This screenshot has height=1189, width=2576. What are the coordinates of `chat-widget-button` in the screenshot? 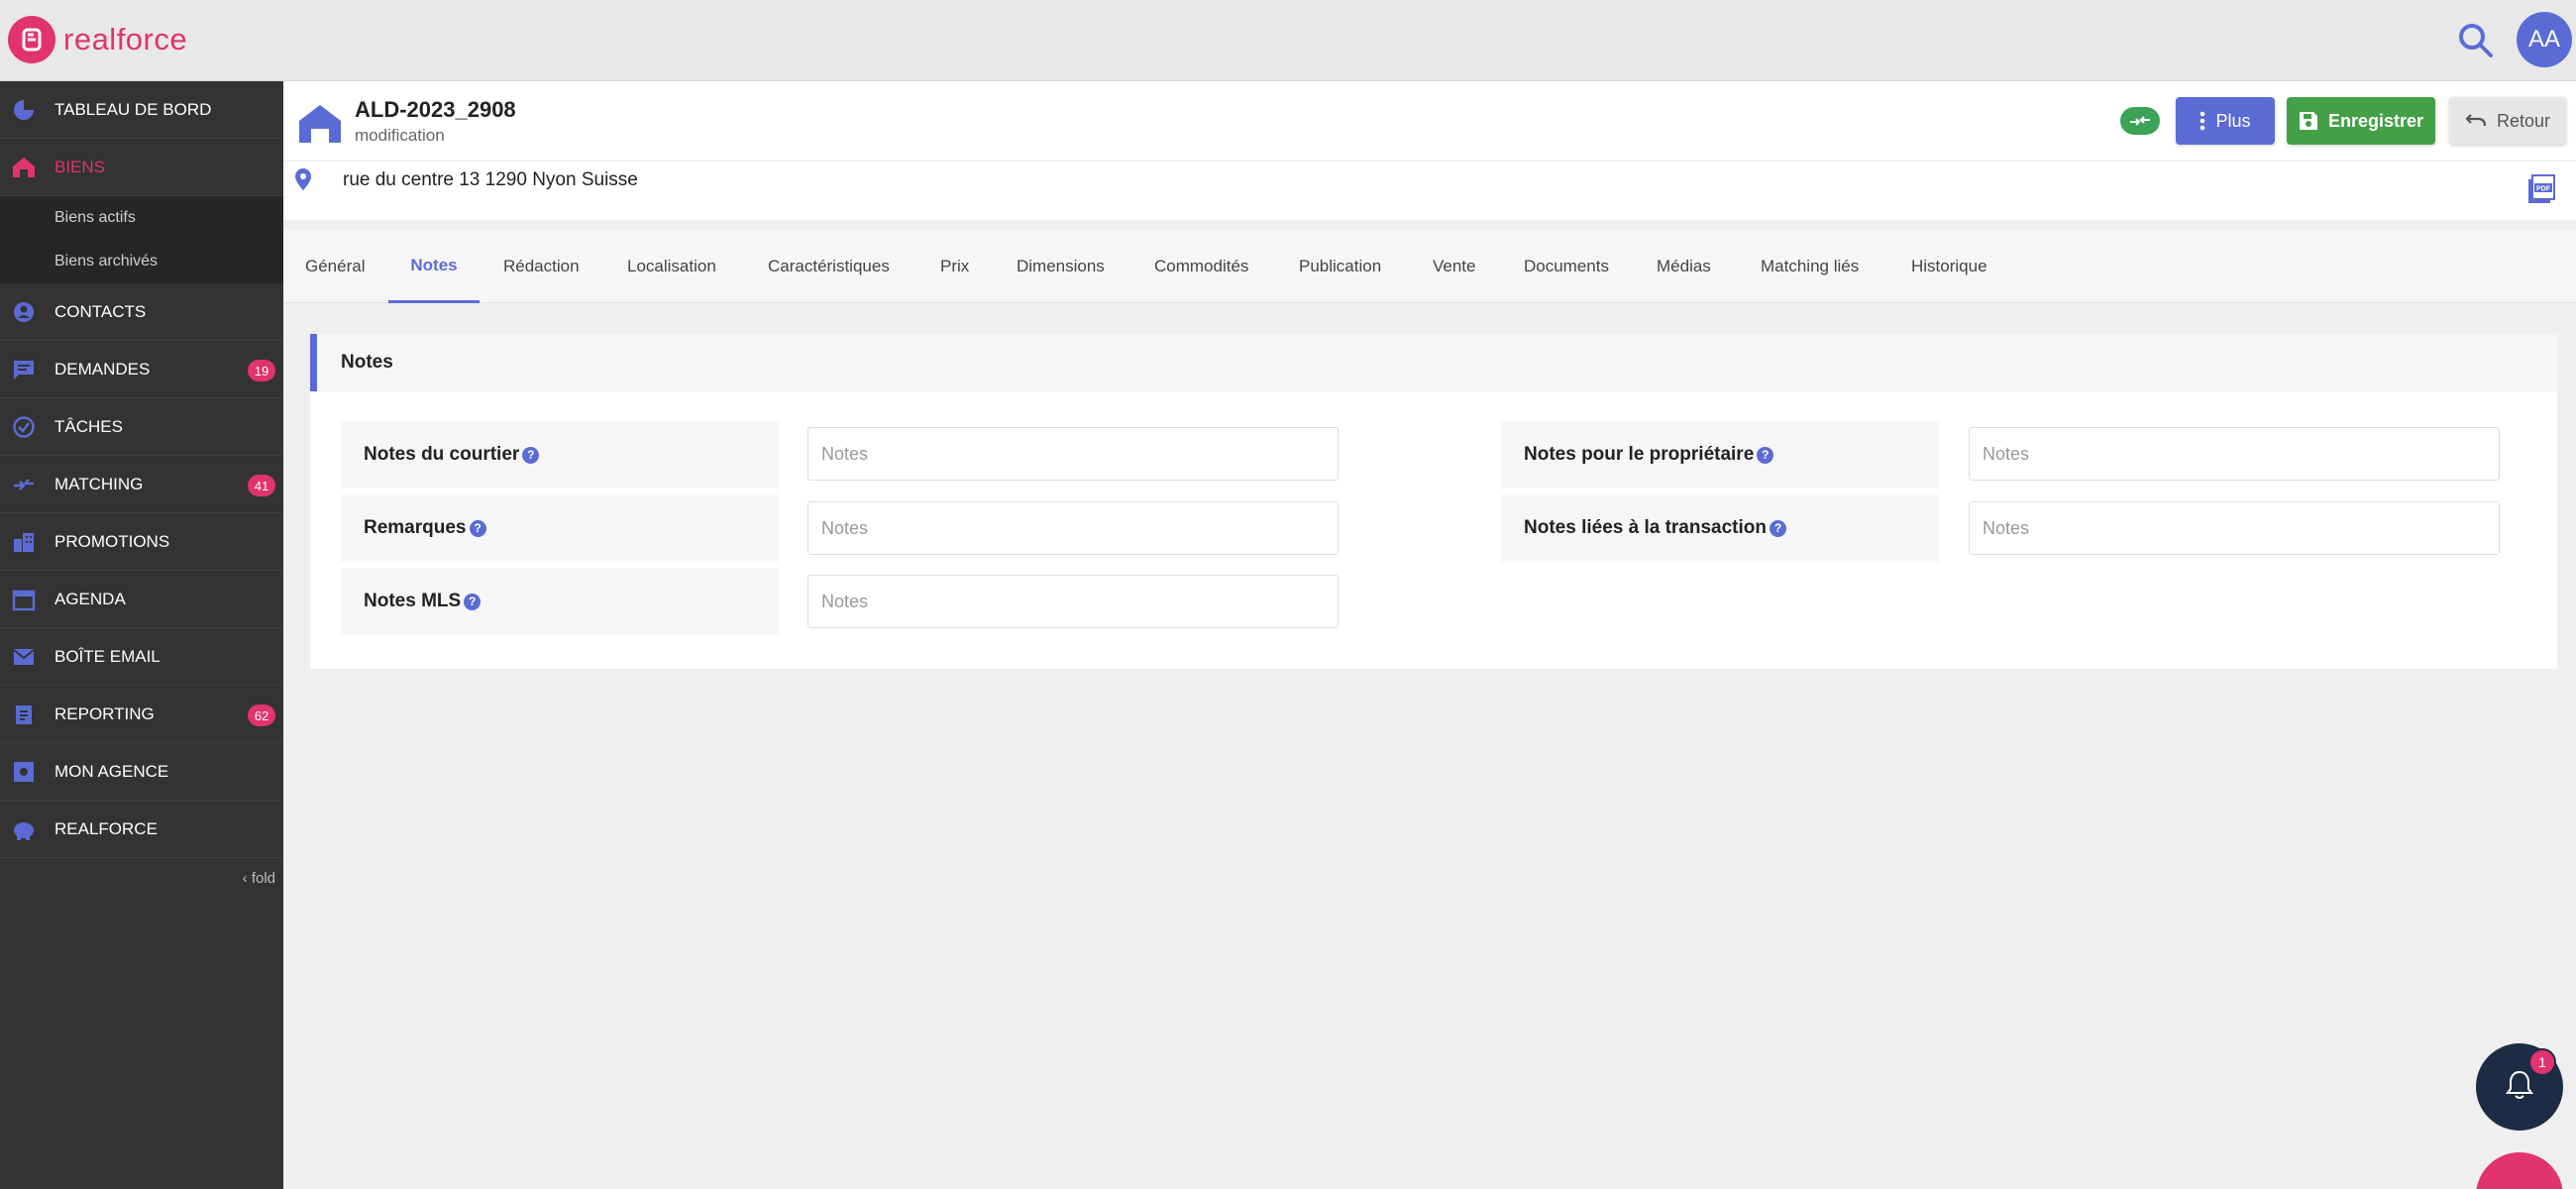 It's located at (2520, 1171).